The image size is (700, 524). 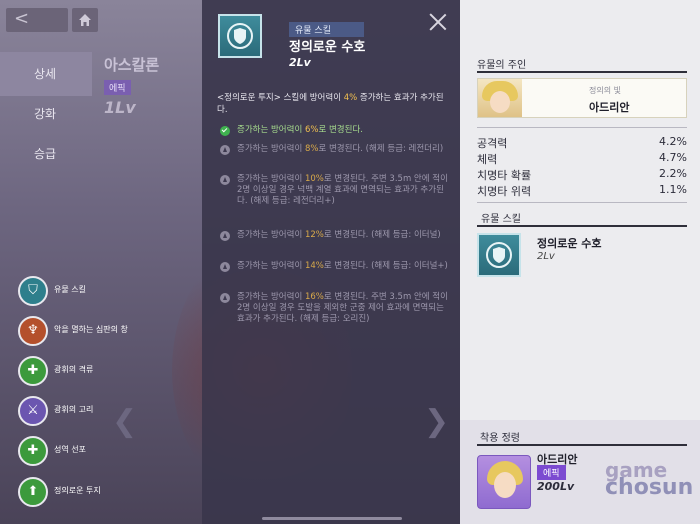 What do you see at coordinates (300, 62) in the screenshot?
I see `relic-level: 2Lv` at bounding box center [300, 62].